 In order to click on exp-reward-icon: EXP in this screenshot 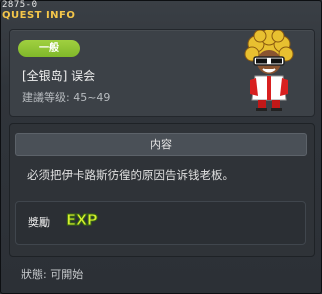, I will do `click(81, 220)`.